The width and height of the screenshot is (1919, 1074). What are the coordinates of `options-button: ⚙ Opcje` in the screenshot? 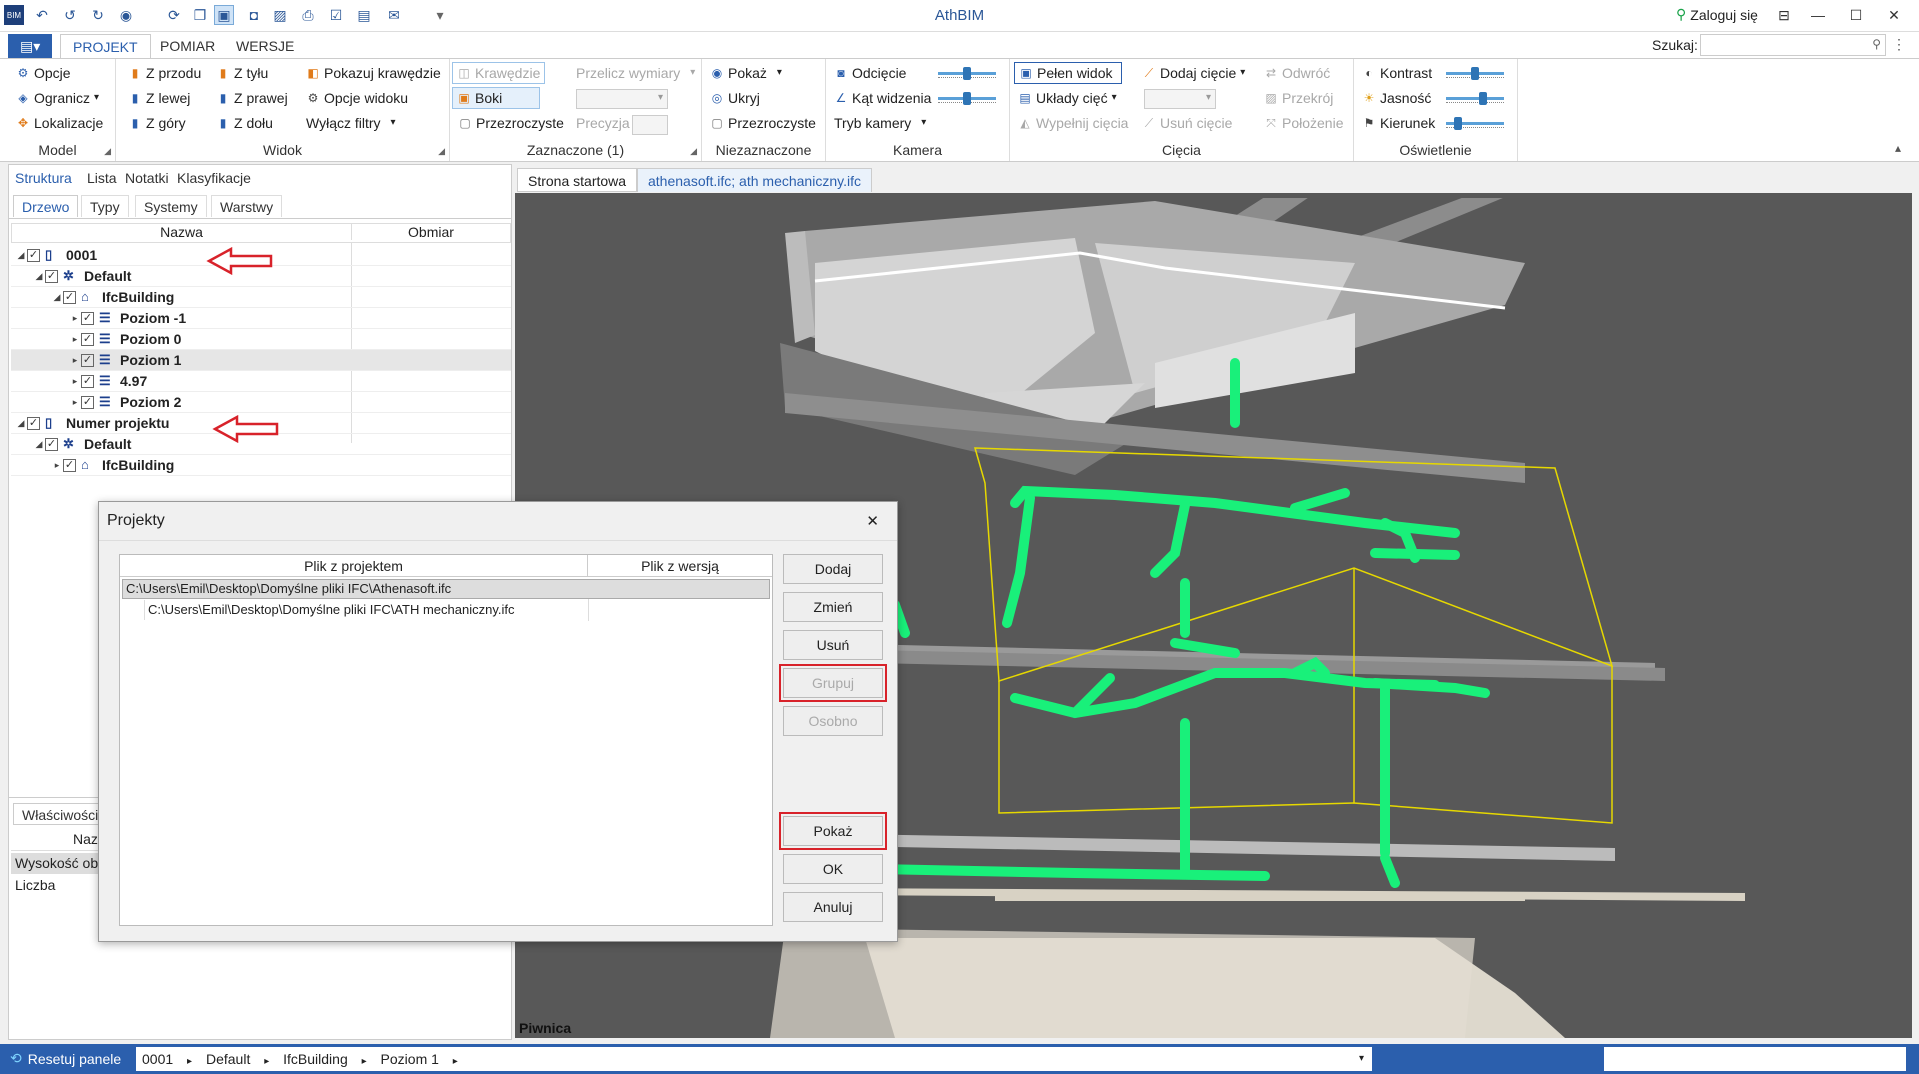 It's located at (43, 73).